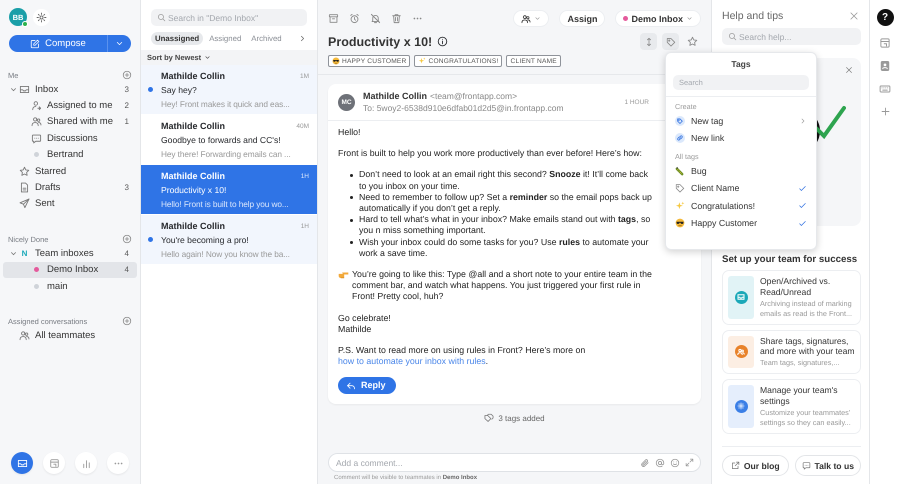 Image resolution: width=900 pixels, height=484 pixels. I want to click on sidebar-item: All teammates, so click(70, 335).